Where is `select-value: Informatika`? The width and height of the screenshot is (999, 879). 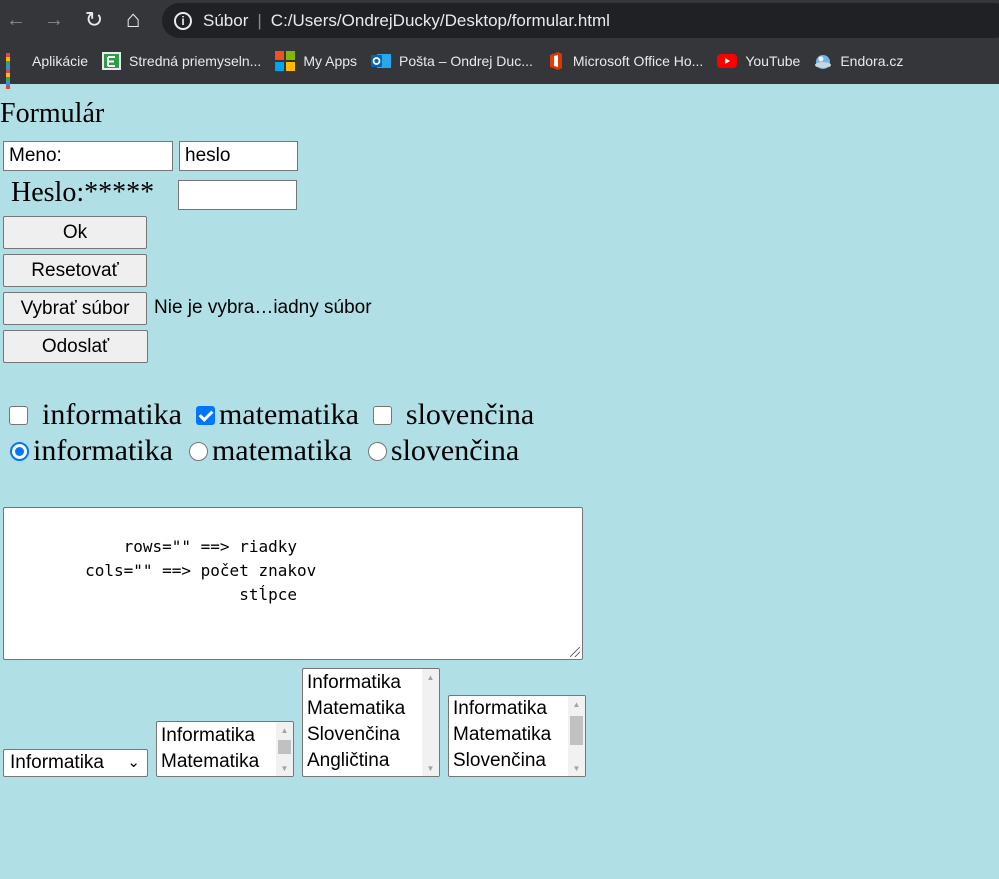
select-value: Informatika is located at coordinates (57, 762).